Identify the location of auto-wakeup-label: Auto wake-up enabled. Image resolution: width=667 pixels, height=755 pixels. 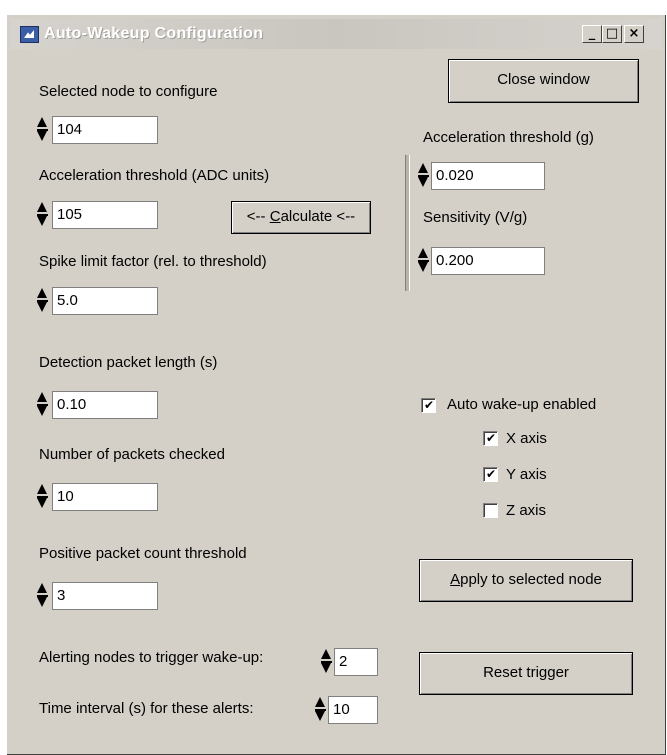
(522, 404).